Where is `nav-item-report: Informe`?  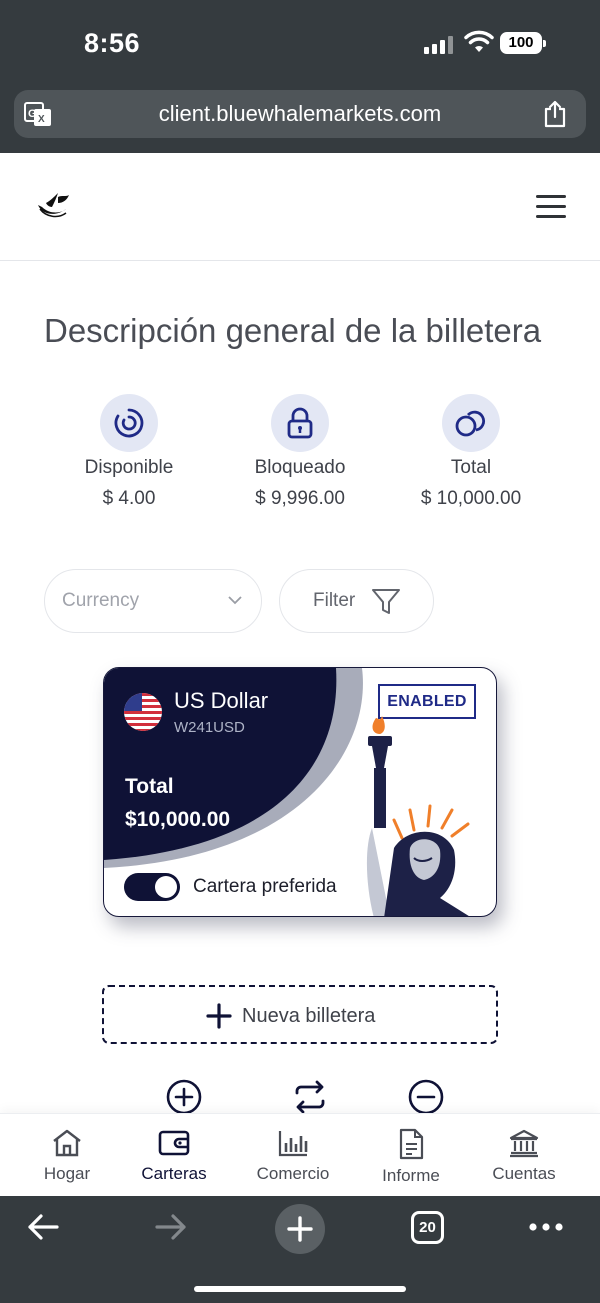
nav-item-report: Informe is located at coordinates (411, 1157).